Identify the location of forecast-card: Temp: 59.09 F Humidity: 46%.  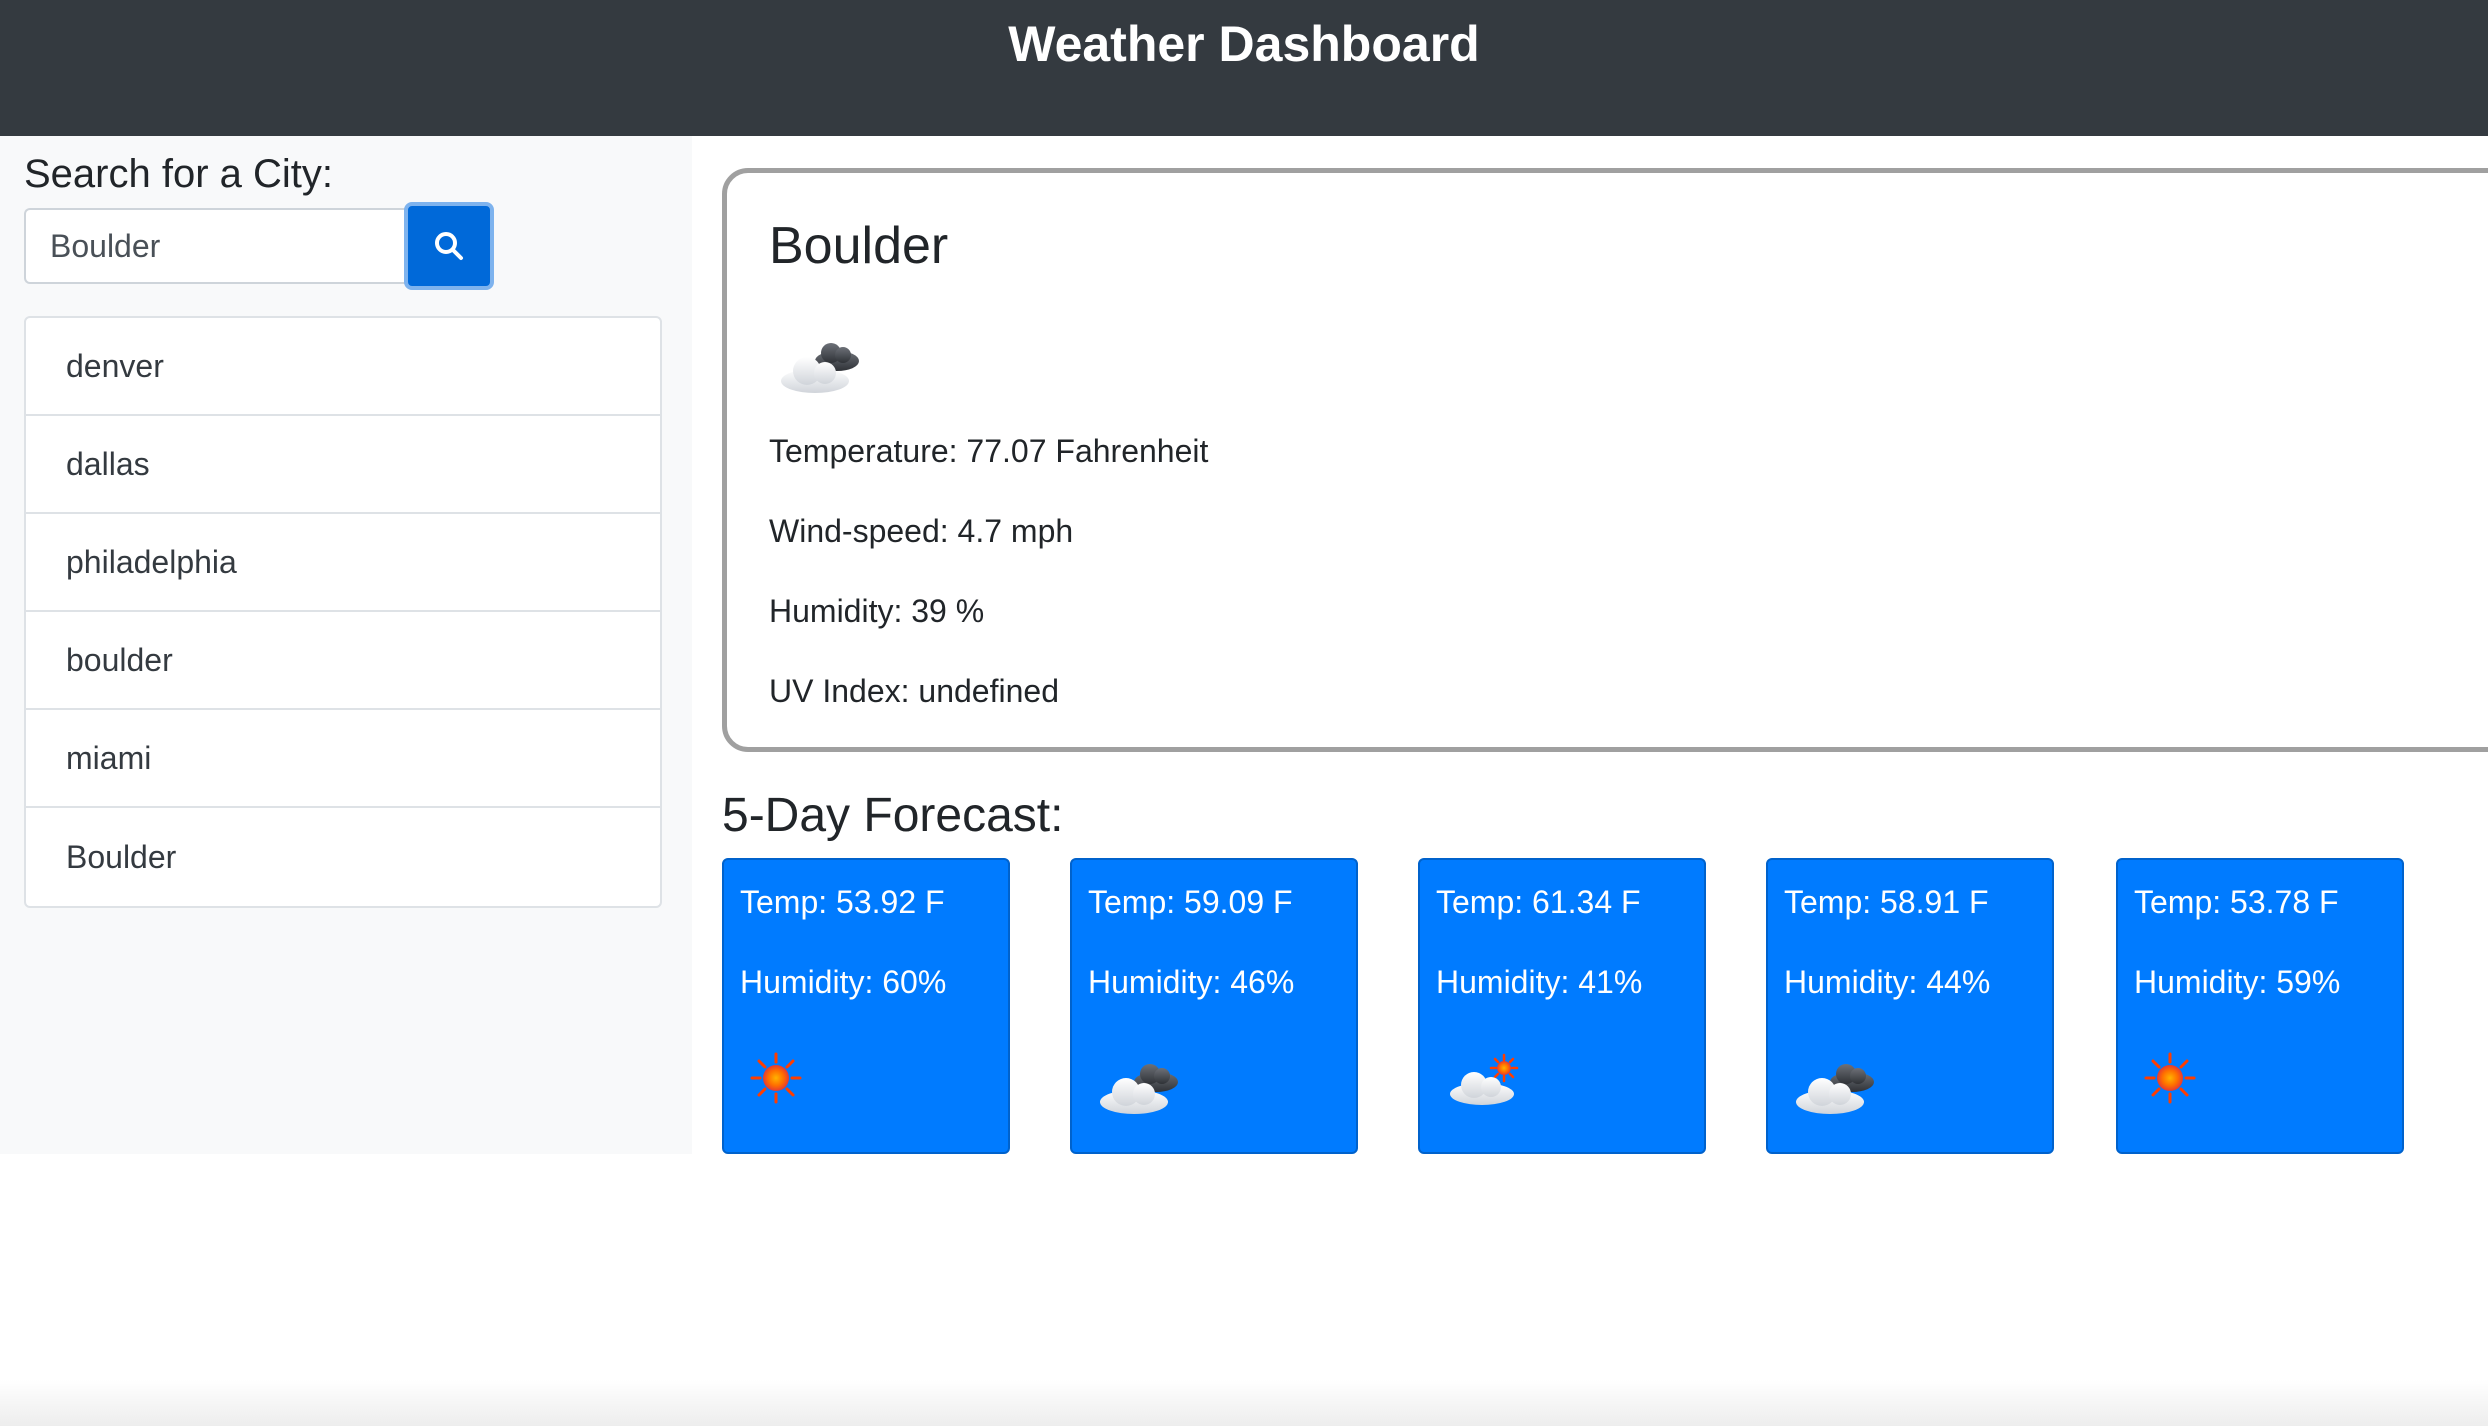
(1214, 1006).